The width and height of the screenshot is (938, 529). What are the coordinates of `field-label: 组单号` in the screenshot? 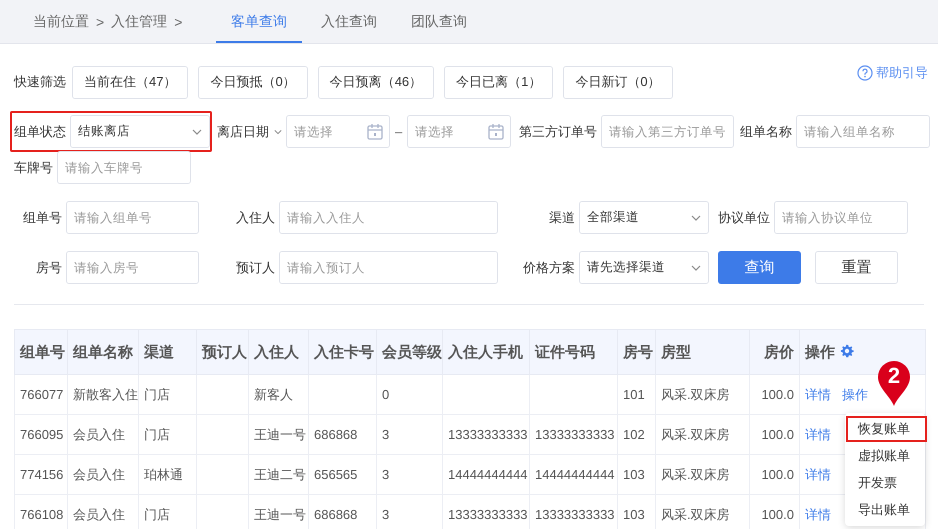 It's located at (42, 217).